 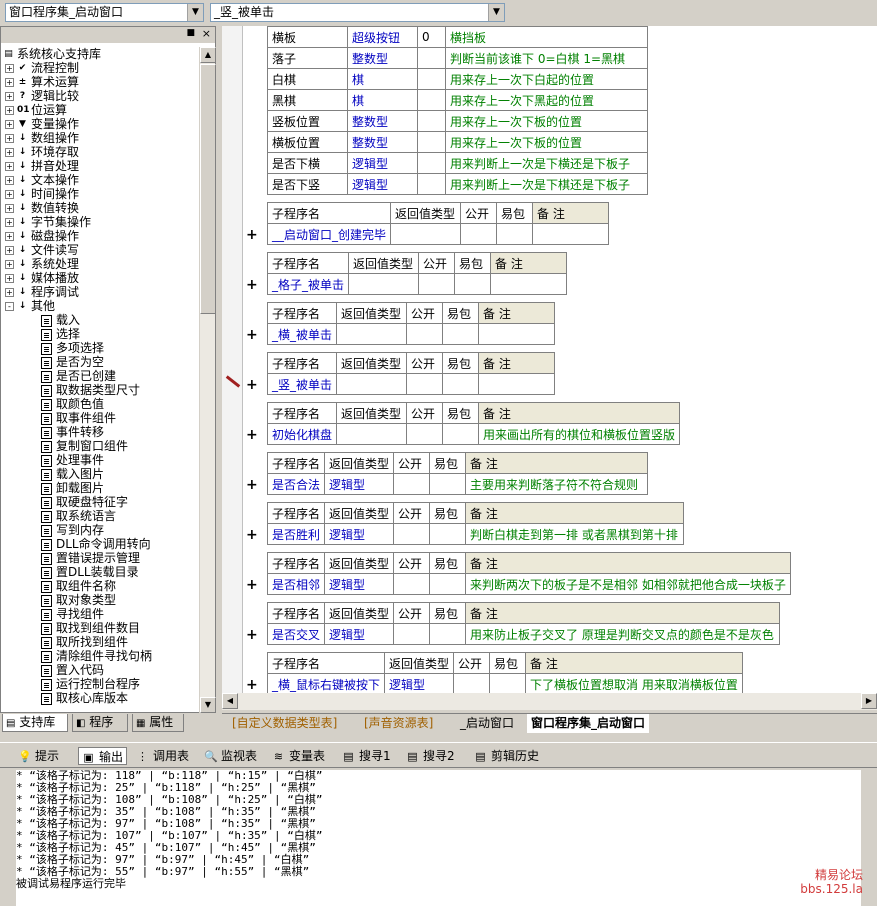 What do you see at coordinates (90, 684) in the screenshot?
I see `tree-item: 运行控制台程序` at bounding box center [90, 684].